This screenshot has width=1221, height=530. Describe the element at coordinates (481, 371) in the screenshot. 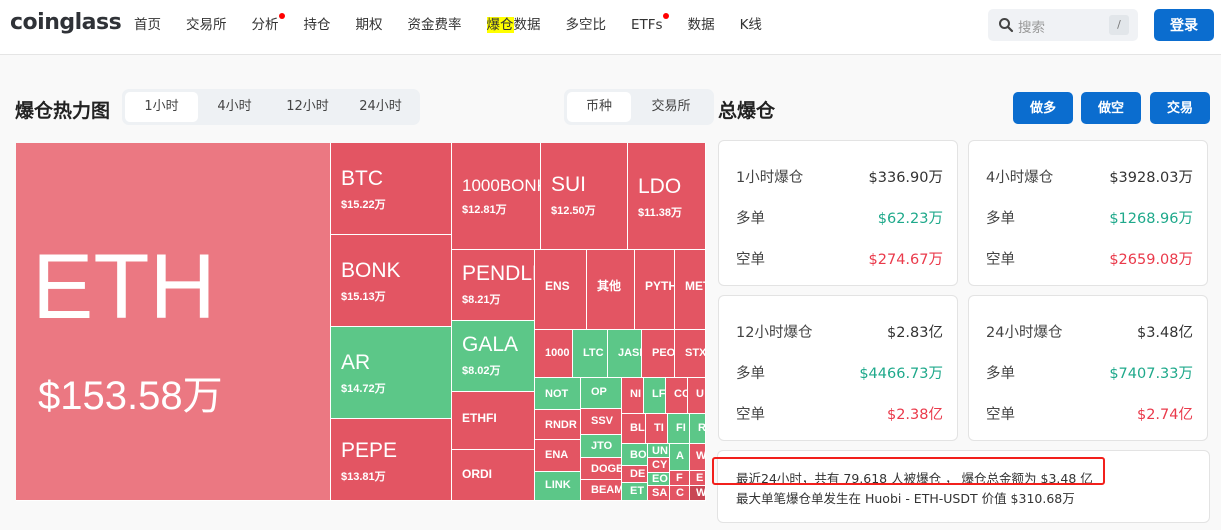

I see `cell-value: $8.02万` at that location.